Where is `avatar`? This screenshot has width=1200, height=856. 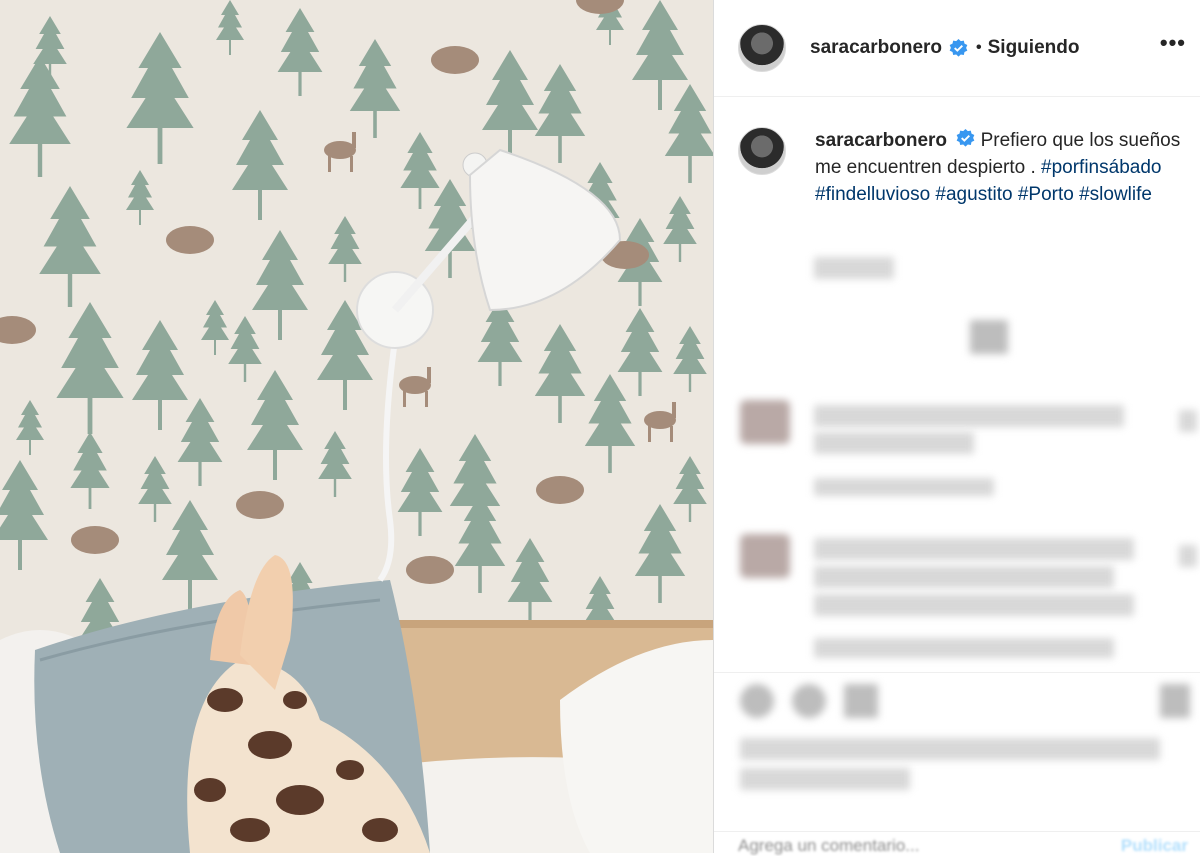
avatar is located at coordinates (762, 48).